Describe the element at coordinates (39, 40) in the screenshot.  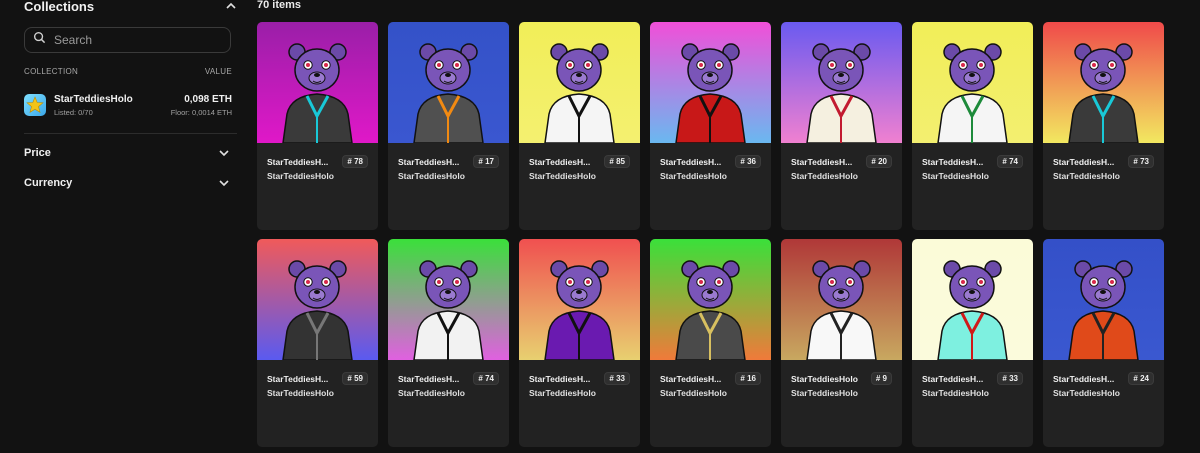
I see `search-icon` at that location.